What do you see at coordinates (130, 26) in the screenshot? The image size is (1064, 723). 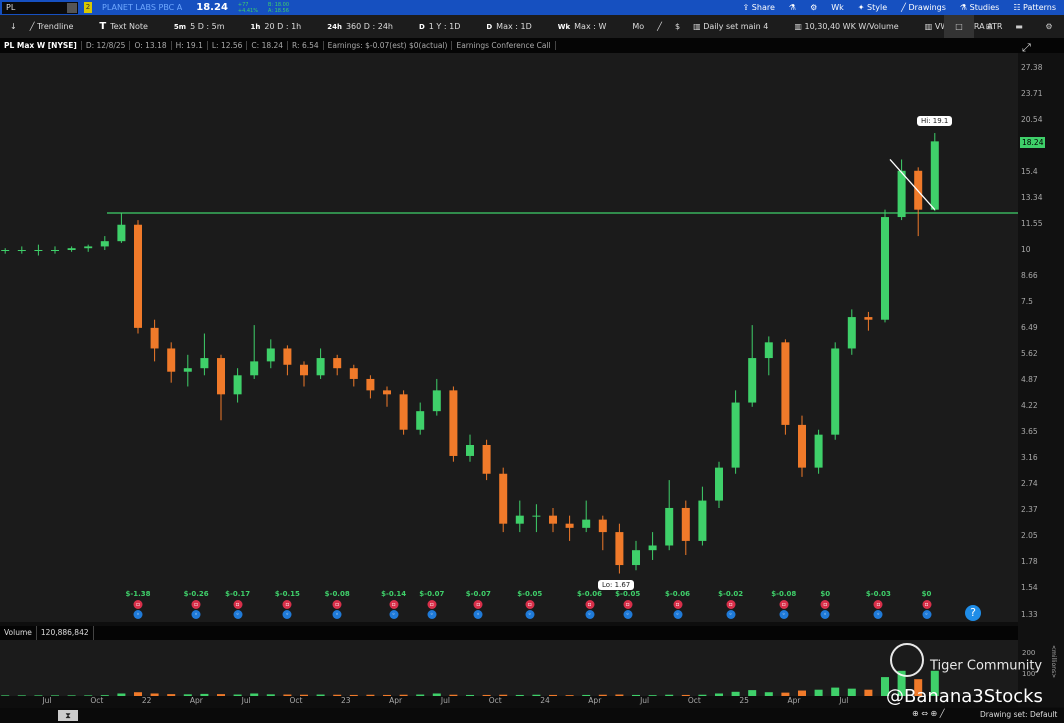 I see `text-note-tool: T Text Note` at bounding box center [130, 26].